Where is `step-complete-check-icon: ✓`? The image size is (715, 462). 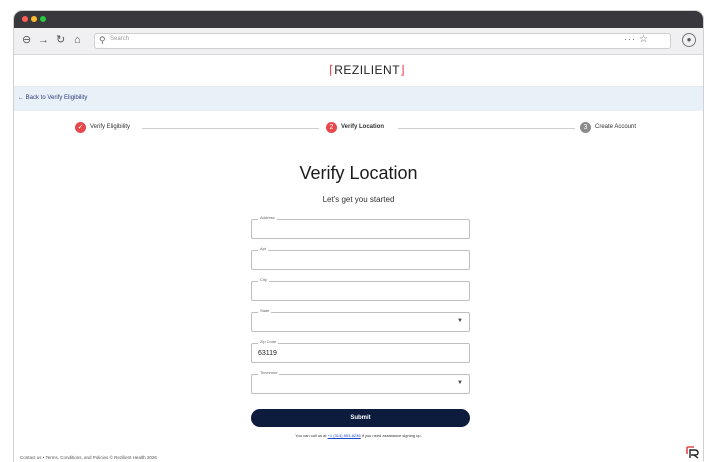 step-complete-check-icon: ✓ is located at coordinates (80, 127).